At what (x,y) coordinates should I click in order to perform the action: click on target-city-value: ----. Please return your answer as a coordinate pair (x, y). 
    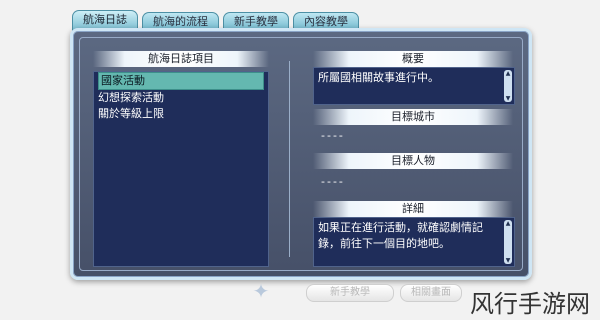
    Looking at the image, I should click on (333, 135).